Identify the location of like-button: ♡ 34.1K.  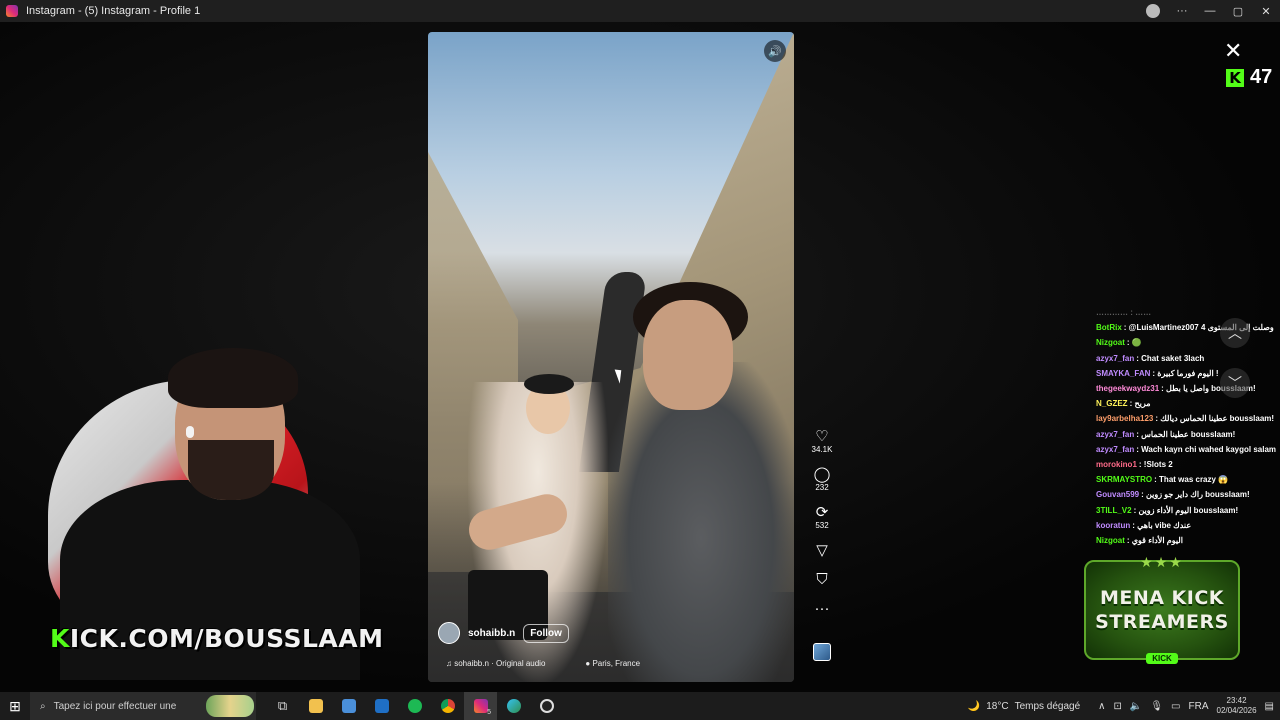
(822, 441).